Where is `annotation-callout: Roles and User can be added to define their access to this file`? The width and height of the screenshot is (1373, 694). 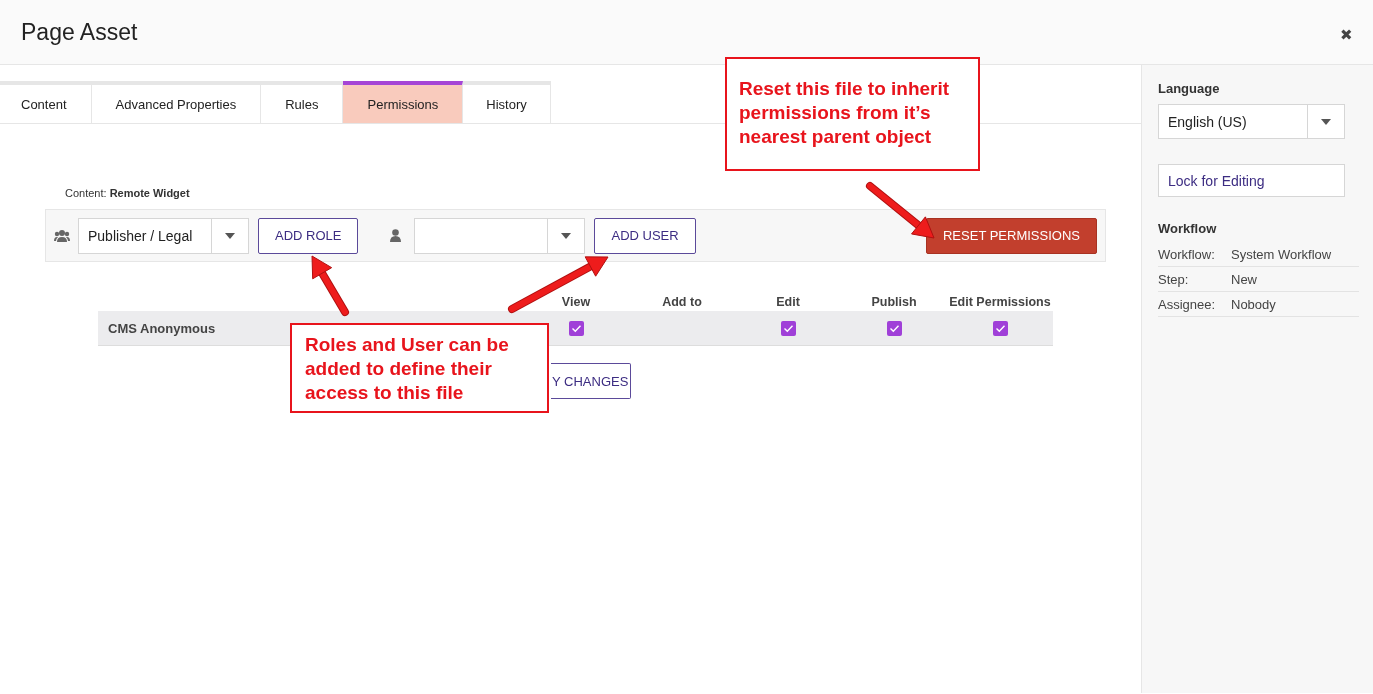 annotation-callout: Roles and User can be added to define their access to this file is located at coordinates (419, 368).